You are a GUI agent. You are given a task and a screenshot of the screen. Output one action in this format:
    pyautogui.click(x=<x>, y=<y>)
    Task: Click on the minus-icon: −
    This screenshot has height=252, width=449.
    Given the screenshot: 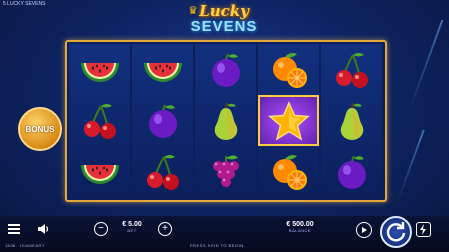 What is the action you would take?
    pyautogui.click(x=101, y=228)
    